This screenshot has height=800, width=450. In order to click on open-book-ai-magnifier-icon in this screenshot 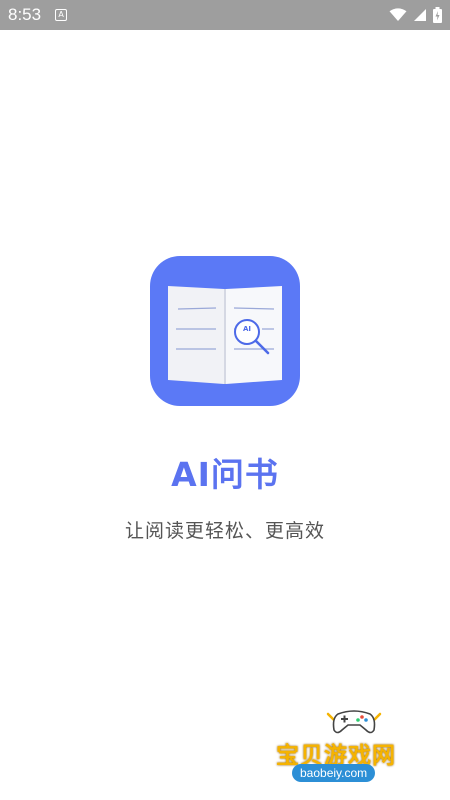, I will do `click(225, 335)`.